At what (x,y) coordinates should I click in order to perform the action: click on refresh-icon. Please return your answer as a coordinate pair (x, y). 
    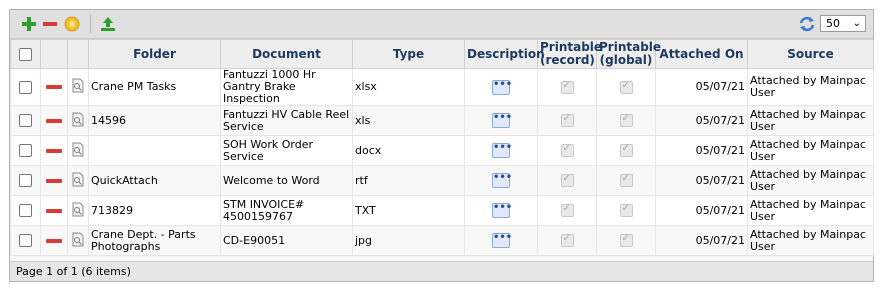
    Looking at the image, I should click on (807, 24).